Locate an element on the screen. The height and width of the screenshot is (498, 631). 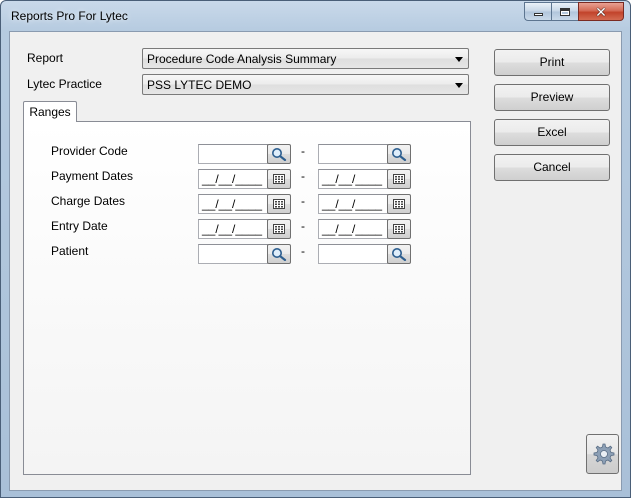
provider-code-to-search-button is located at coordinates (399, 154).